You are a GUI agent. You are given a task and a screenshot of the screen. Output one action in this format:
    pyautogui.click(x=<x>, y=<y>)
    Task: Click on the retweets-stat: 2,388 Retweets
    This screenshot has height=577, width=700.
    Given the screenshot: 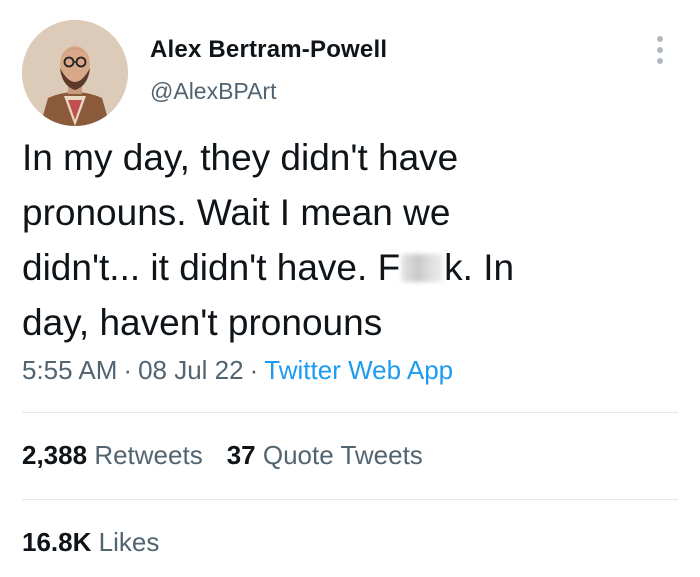 What is the action you would take?
    pyautogui.click(x=112, y=455)
    